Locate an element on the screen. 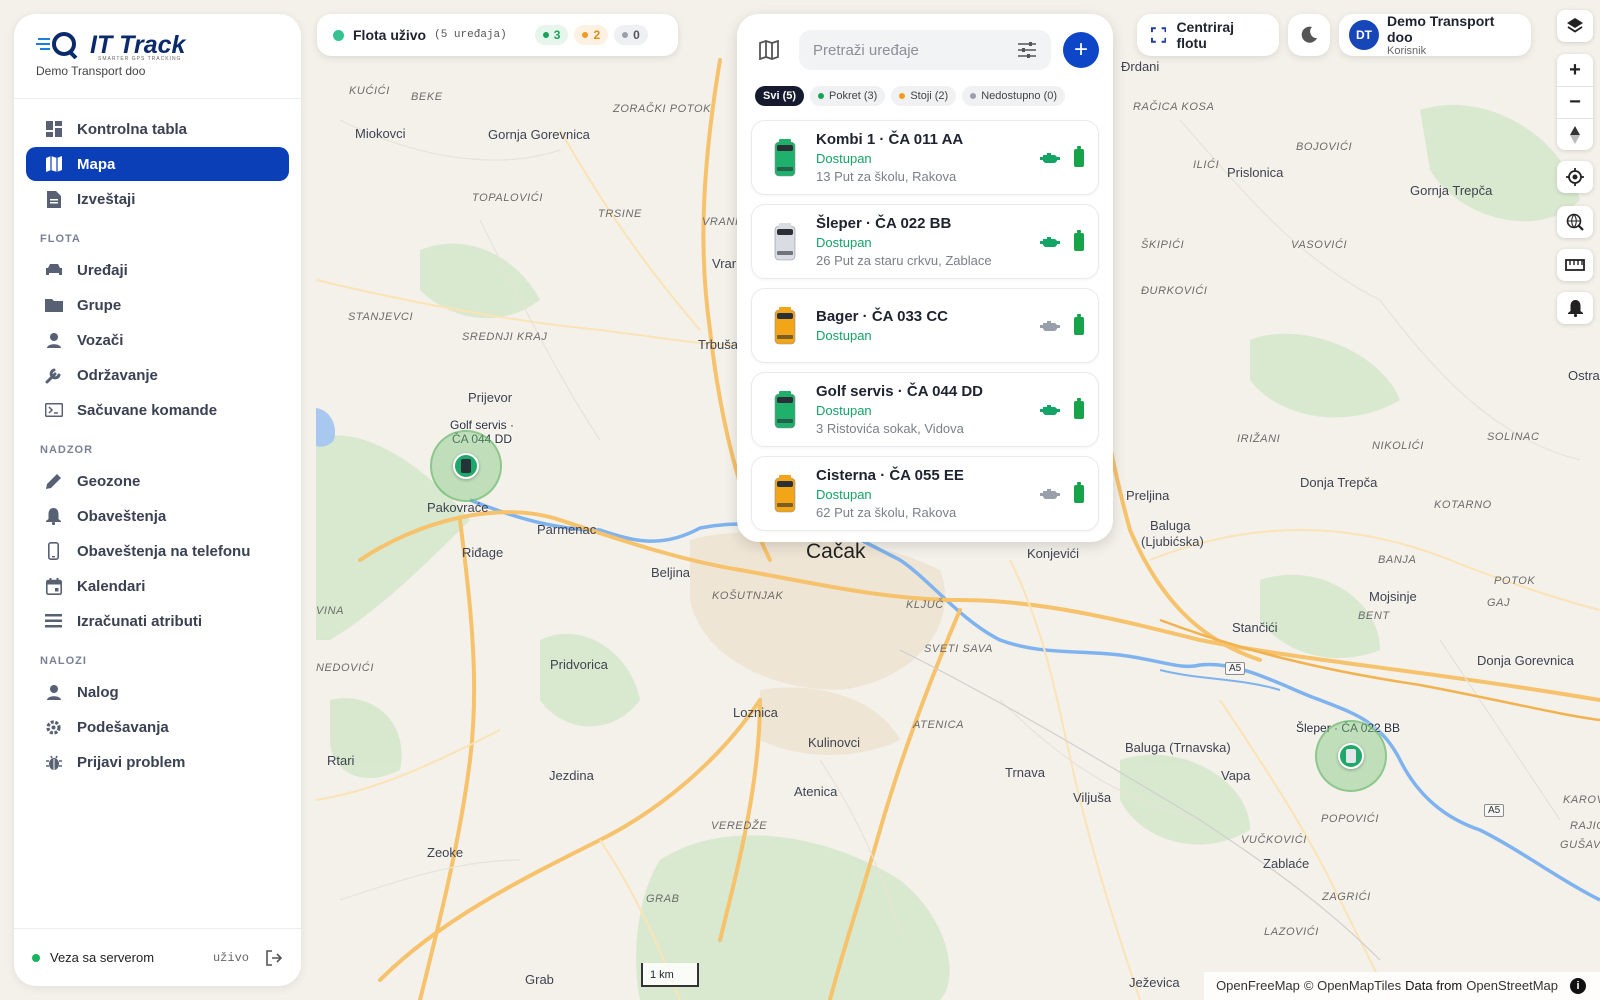 The height and width of the screenshot is (1000, 1600). user-role: Korisnik is located at coordinates (1407, 51).